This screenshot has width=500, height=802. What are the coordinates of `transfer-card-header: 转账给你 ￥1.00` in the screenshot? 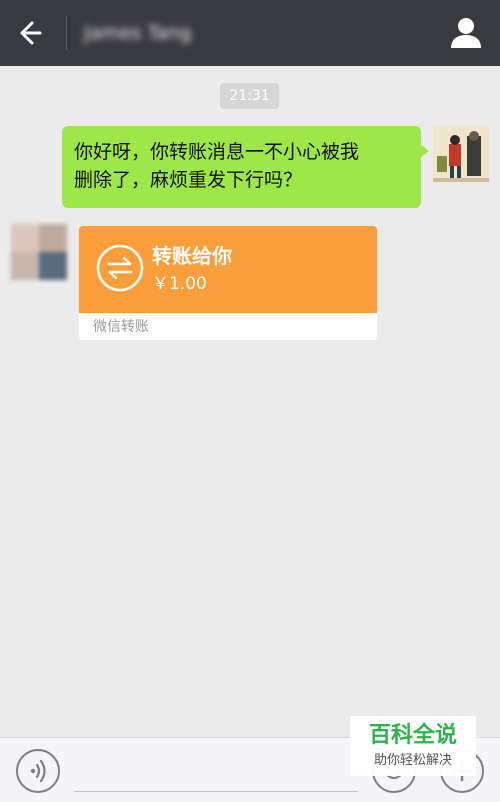 It's located at (228, 269).